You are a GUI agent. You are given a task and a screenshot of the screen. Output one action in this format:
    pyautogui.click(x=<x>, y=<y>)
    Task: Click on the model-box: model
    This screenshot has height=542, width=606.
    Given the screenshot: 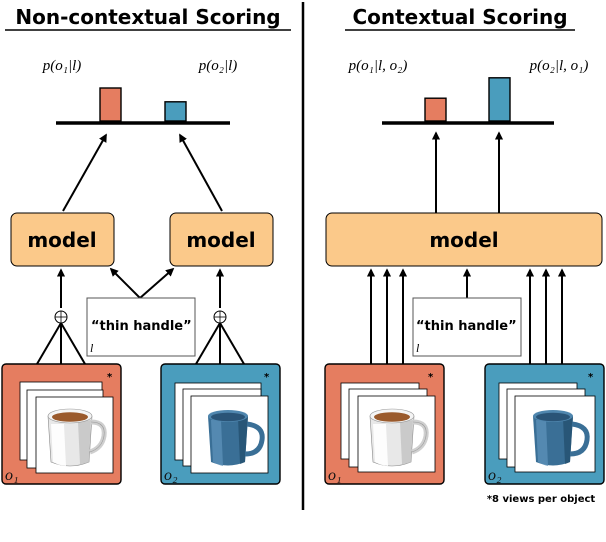 What is the action you would take?
    pyautogui.click(x=464, y=239)
    